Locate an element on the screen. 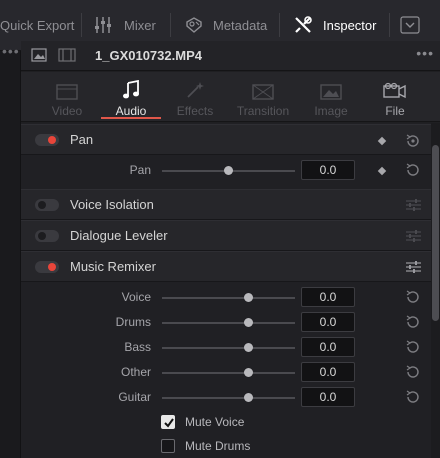  clip-filename: 1_GX010732.MP4 is located at coordinates (148, 55).